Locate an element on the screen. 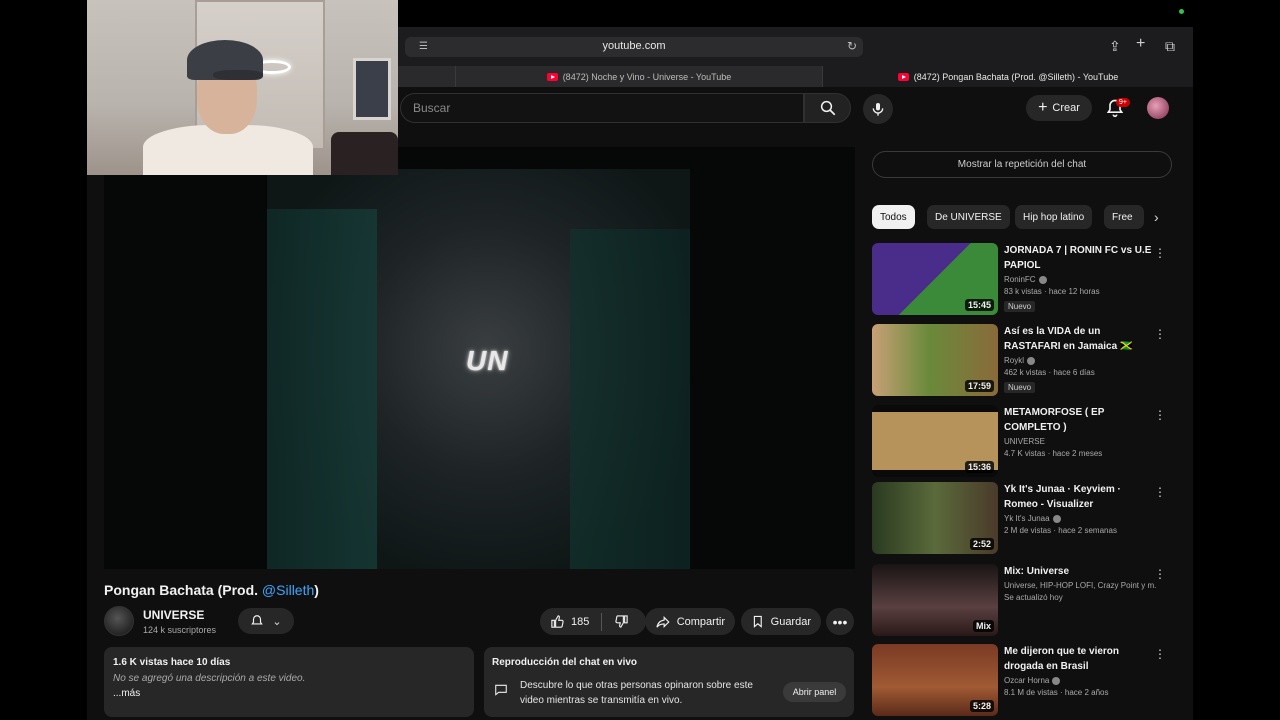 The width and height of the screenshot is (1280, 720). bell-icon is located at coordinates (257, 620).